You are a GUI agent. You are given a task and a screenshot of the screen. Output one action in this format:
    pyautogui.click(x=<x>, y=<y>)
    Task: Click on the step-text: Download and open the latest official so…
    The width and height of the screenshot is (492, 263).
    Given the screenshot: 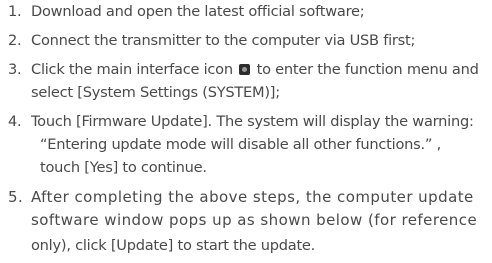 What is the action you would take?
    pyautogui.click(x=198, y=11)
    